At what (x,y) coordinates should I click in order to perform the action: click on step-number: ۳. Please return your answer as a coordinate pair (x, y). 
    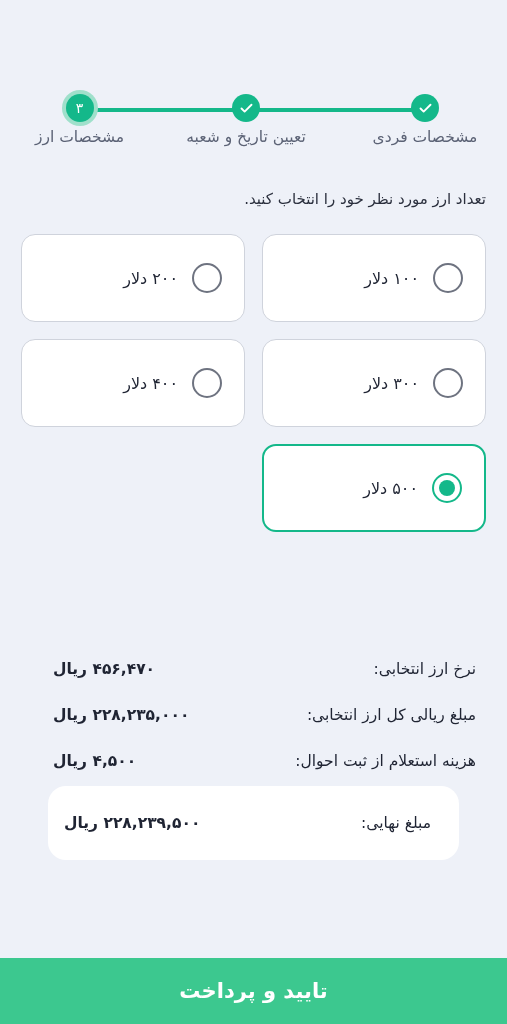
    Looking at the image, I should click on (79, 108).